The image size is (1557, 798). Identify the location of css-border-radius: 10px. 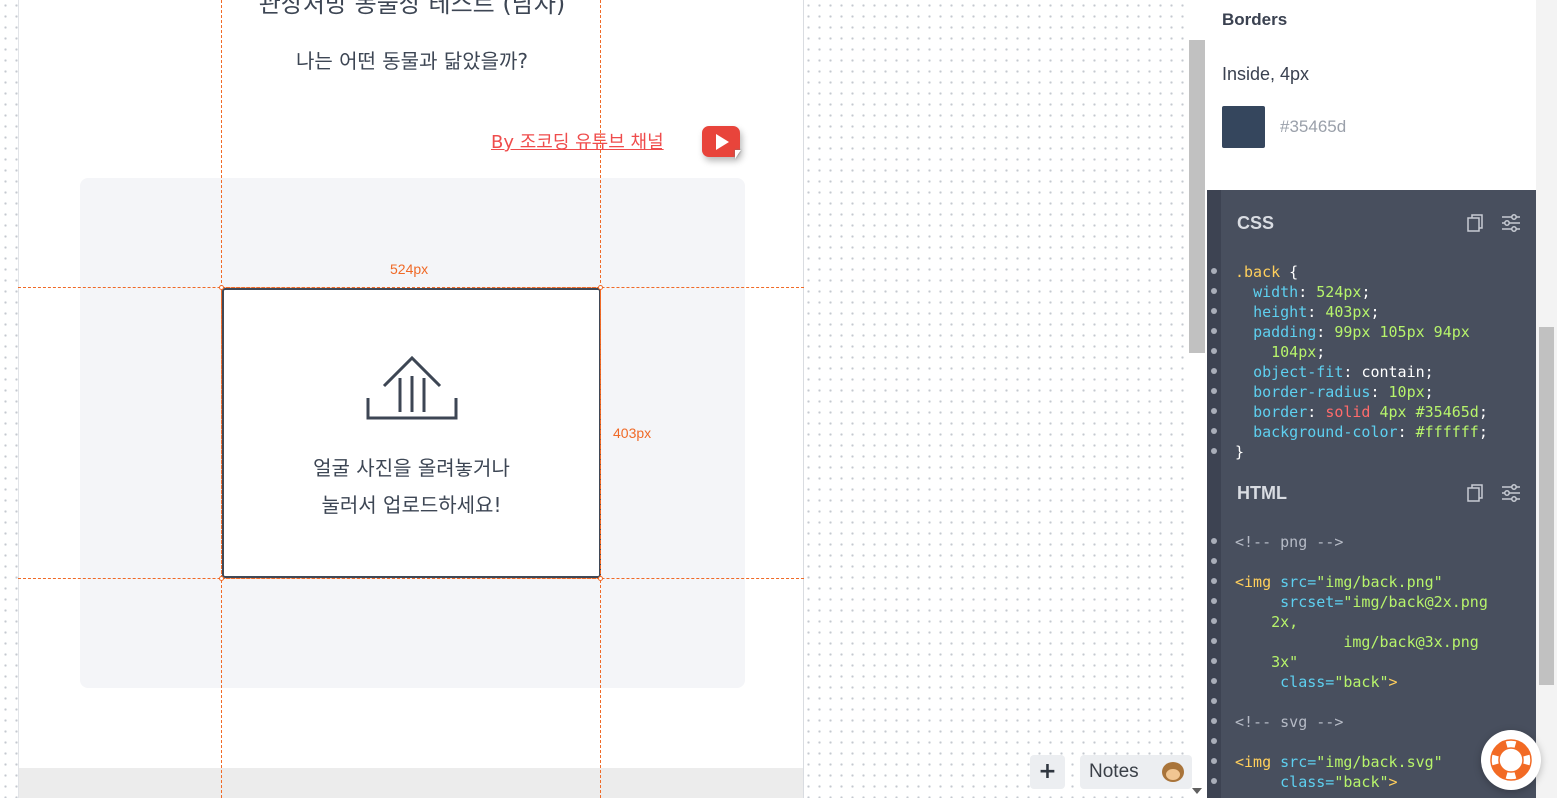
(1406, 392).